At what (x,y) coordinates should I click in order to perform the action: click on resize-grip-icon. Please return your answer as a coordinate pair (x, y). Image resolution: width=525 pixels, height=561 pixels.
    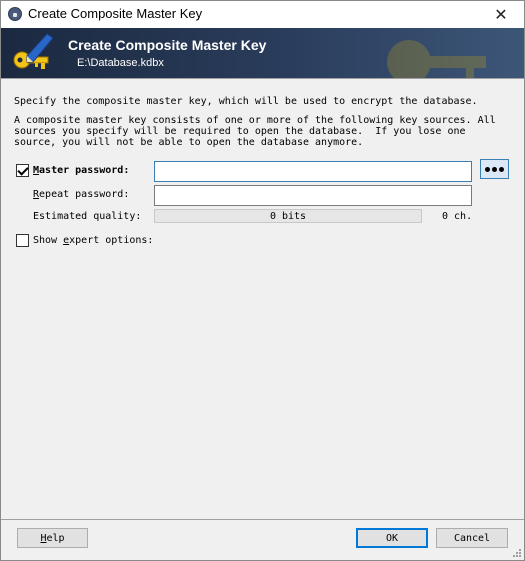
    Looking at the image, I should click on (517, 553).